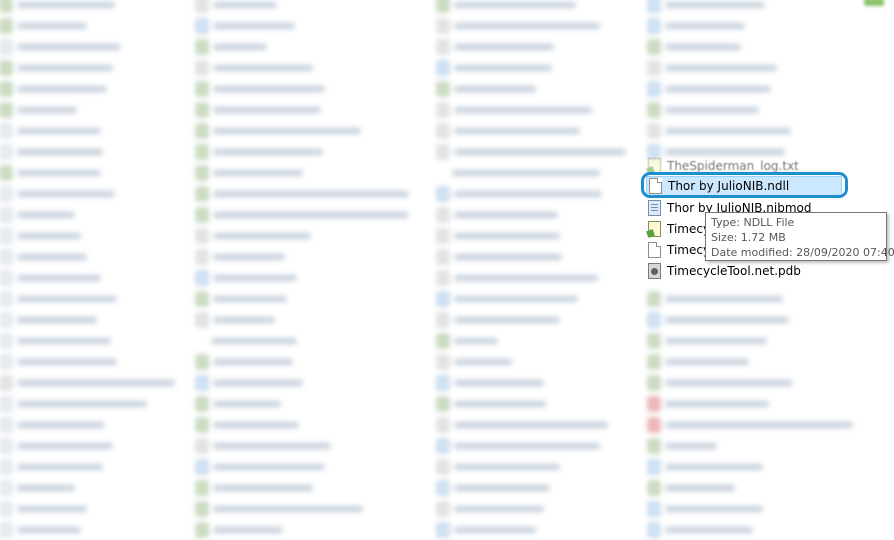 The width and height of the screenshot is (894, 540). I want to click on list-item-timecycle-2: Timecy, so click(679, 250).